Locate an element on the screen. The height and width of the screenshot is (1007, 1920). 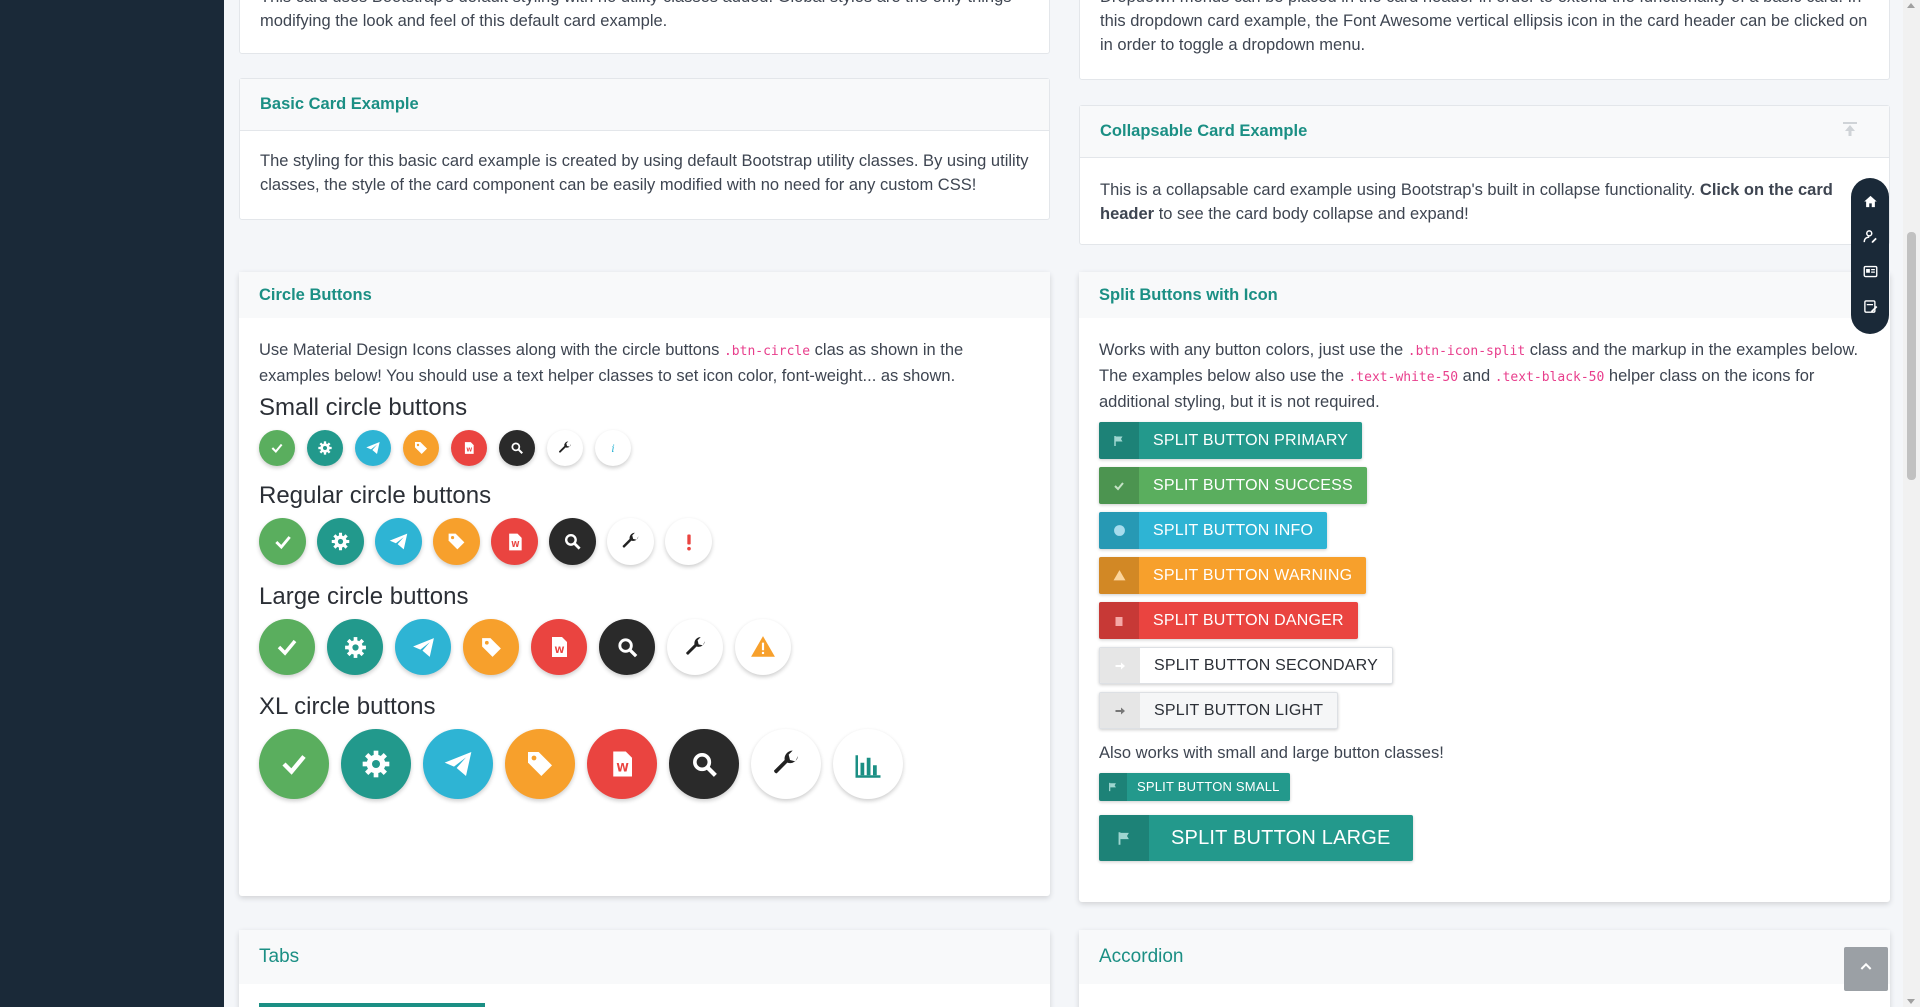
split-button-small: SPLIT BUTTON SMALL is located at coordinates (1194, 787).